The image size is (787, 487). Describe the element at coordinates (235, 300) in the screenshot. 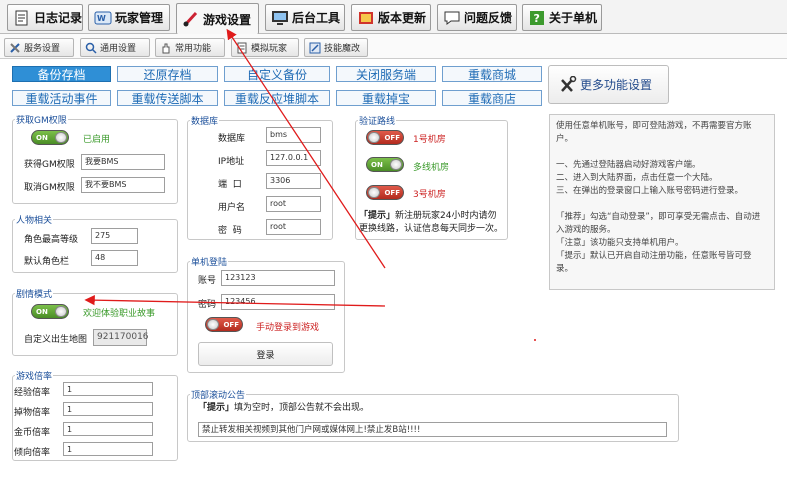

I see `annotation-arrow-left` at that location.